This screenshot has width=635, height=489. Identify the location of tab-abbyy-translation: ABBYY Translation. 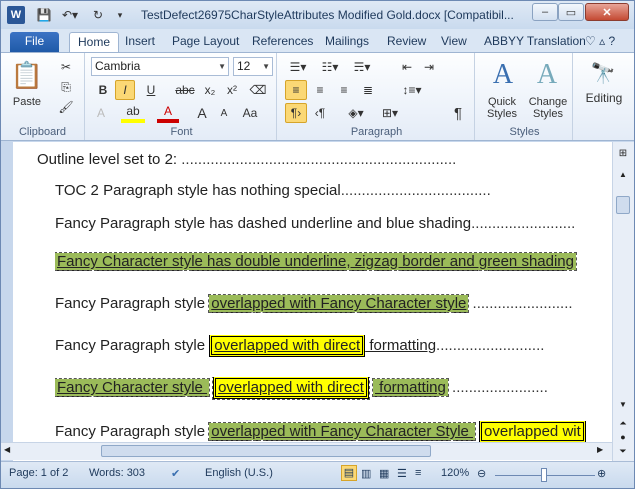
(535, 42).